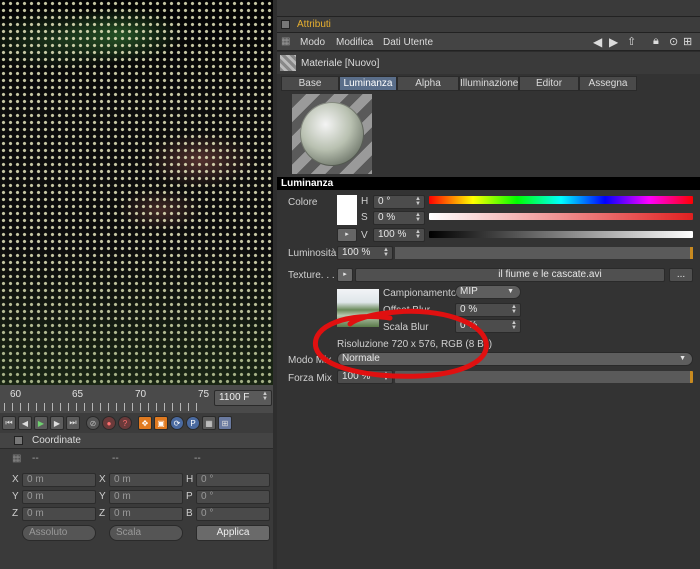 The width and height of the screenshot is (700, 569). What do you see at coordinates (312, 253) in the screenshot?
I see `brightness-label: Luminosità` at bounding box center [312, 253].